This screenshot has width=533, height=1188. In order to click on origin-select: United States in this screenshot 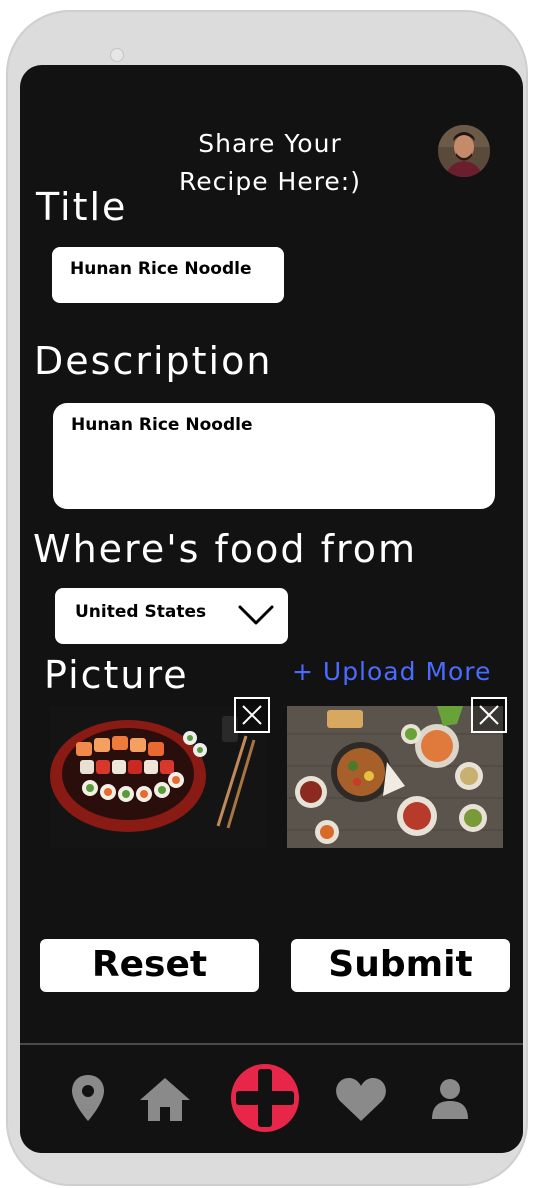, I will do `click(171, 616)`.